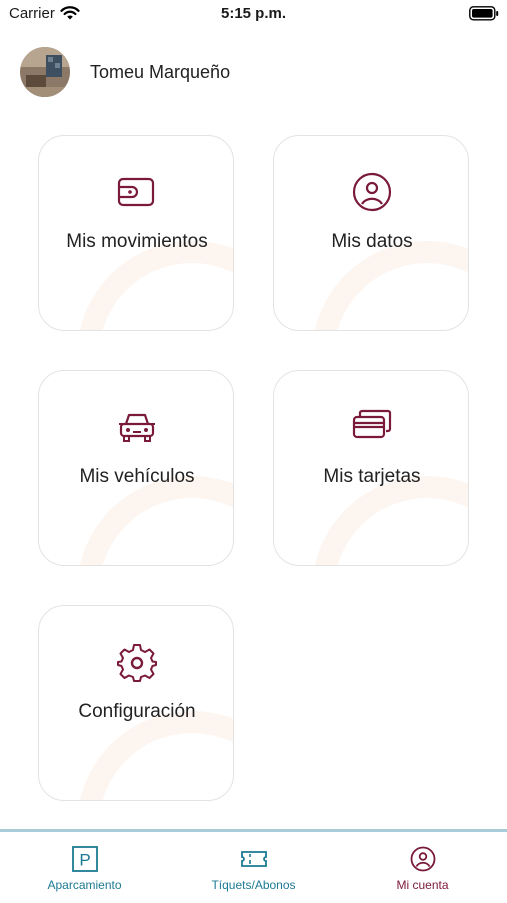 This screenshot has width=507, height=903. I want to click on menu-card-tarjetas: Mis tarjetas, so click(371, 468).